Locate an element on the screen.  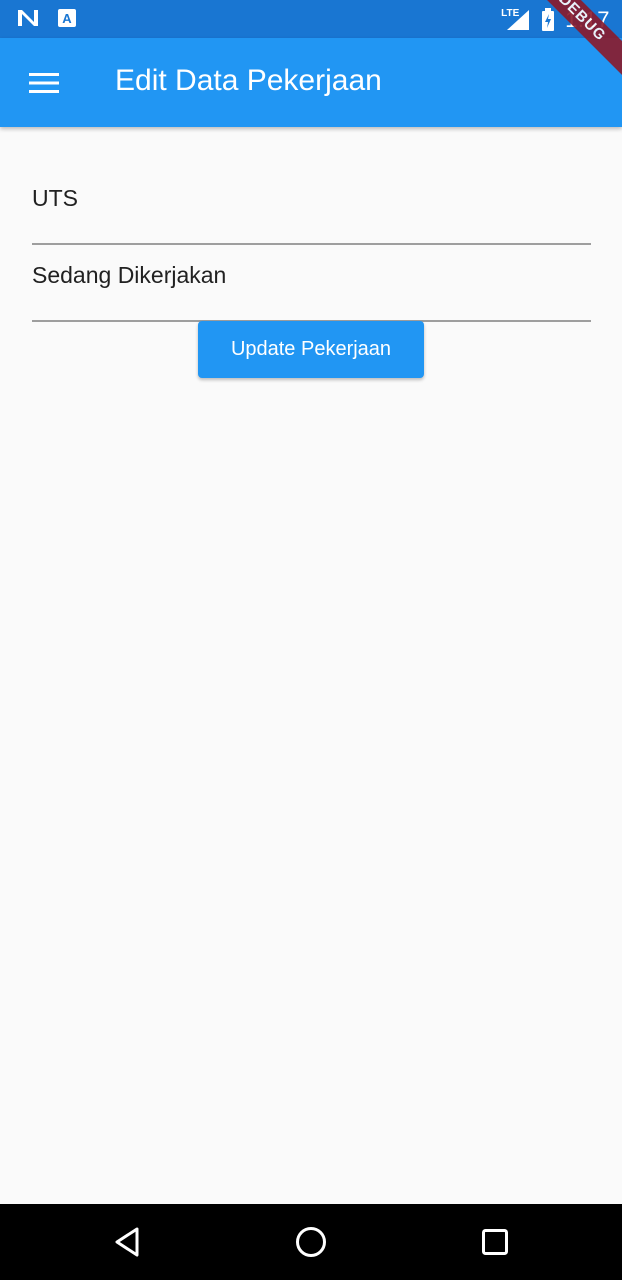
n-logo-icon is located at coordinates (28, 18).